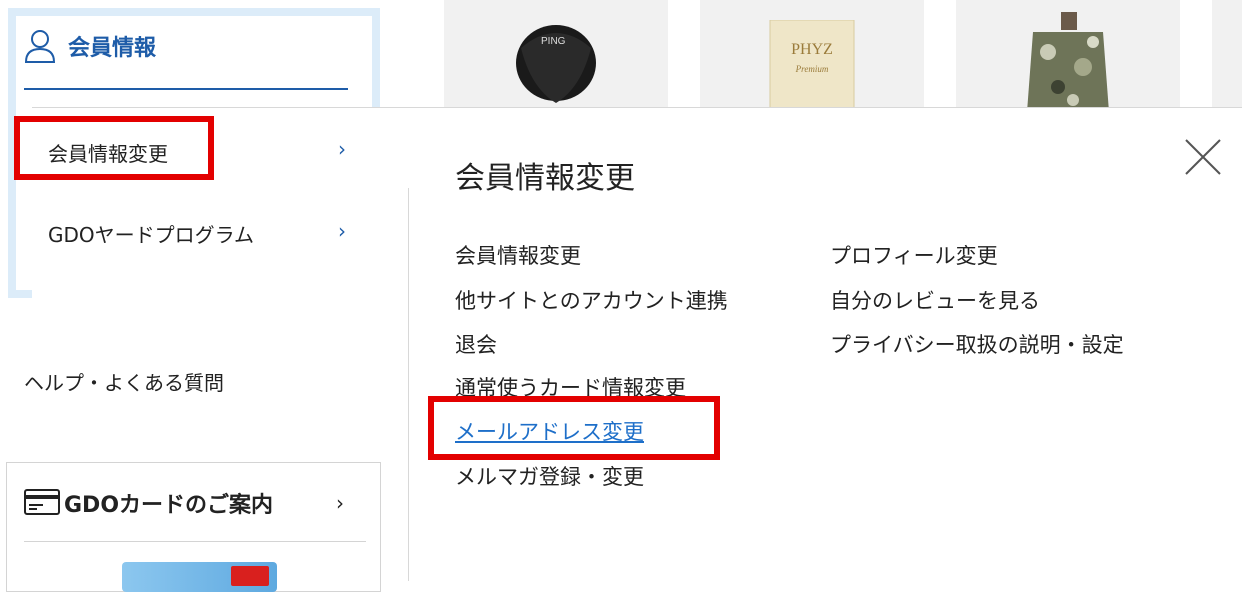 Image resolution: width=1242 pixels, height=592 pixels. What do you see at coordinates (195, 541) in the screenshot?
I see `card-divider` at bounding box center [195, 541].